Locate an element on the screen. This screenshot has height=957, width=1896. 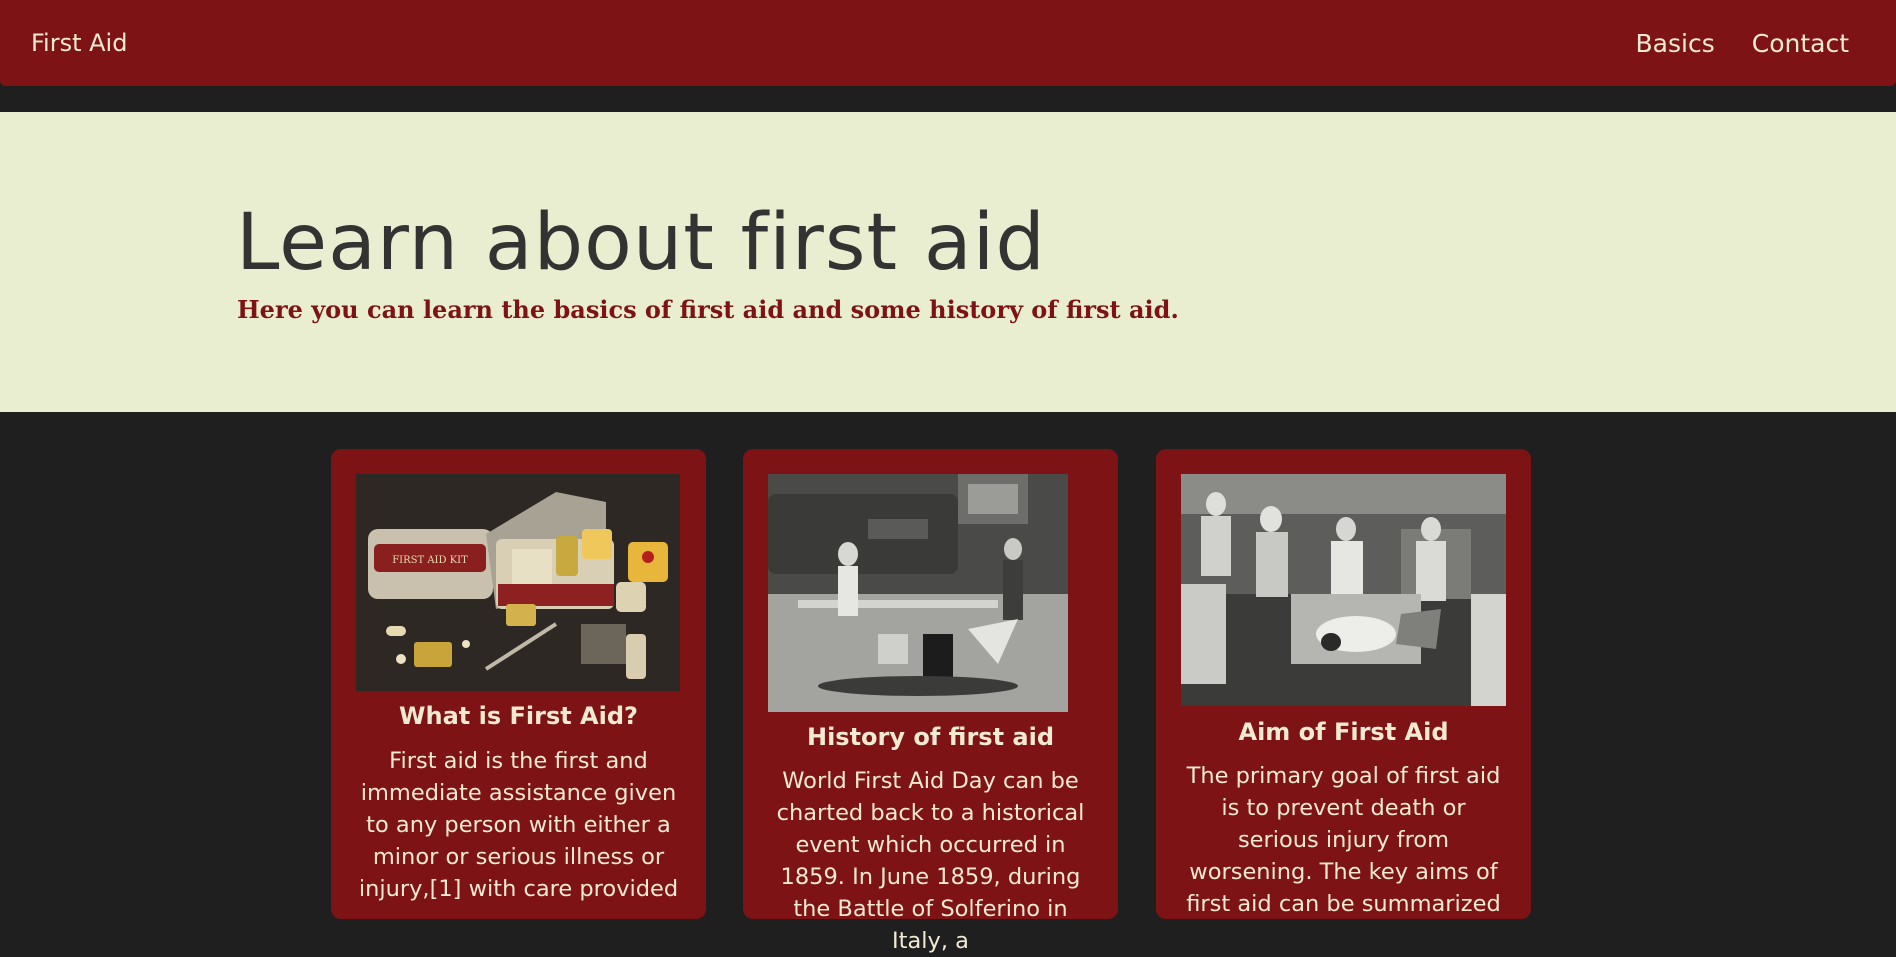
brand-link: First Aid is located at coordinates (79, 43).